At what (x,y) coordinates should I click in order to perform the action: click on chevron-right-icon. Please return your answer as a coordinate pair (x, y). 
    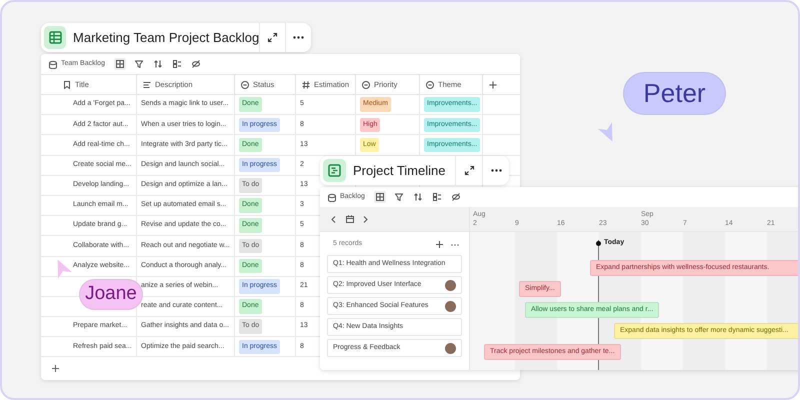
    Looking at the image, I should click on (365, 219).